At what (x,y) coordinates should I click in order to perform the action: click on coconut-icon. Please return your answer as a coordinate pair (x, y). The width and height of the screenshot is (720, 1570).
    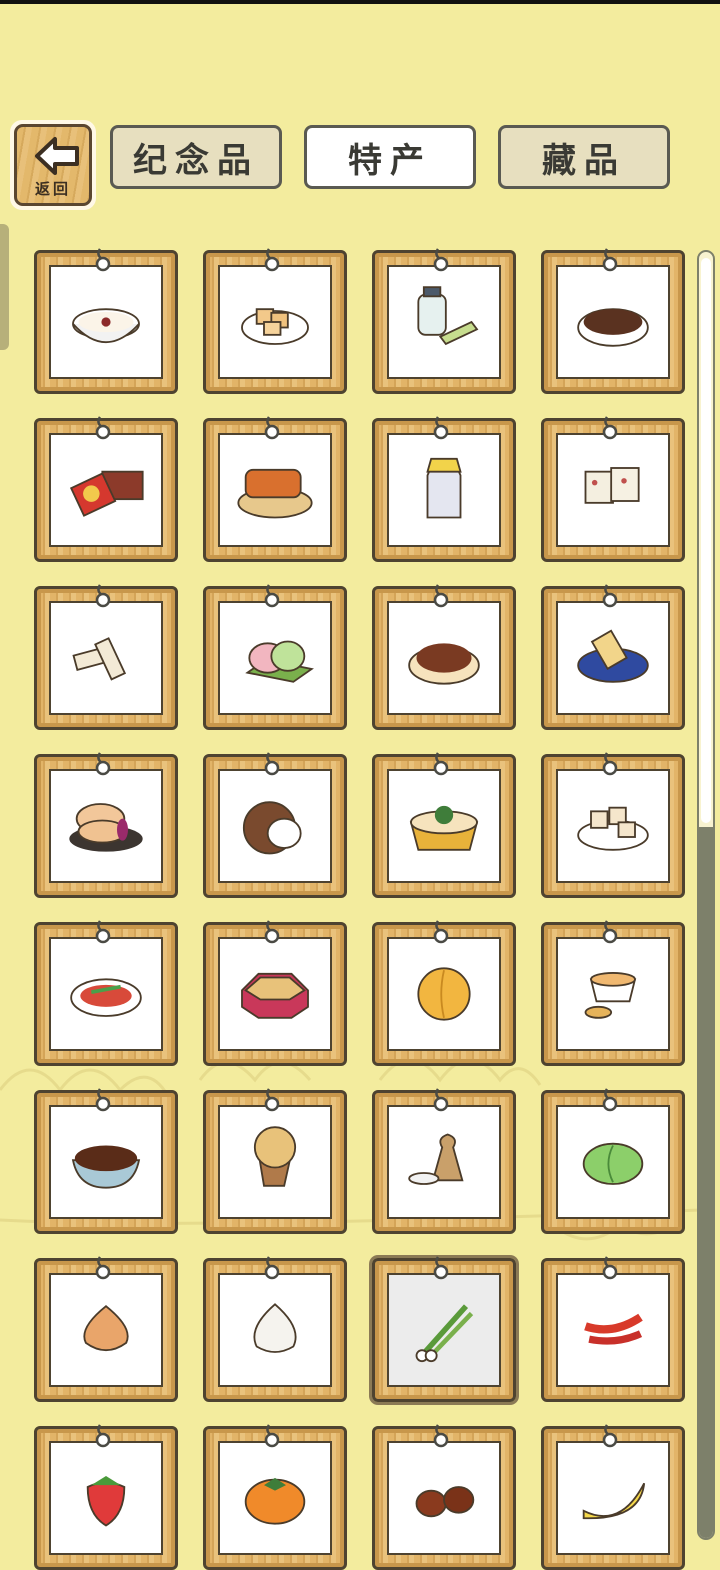
    Looking at the image, I should click on (272, 828).